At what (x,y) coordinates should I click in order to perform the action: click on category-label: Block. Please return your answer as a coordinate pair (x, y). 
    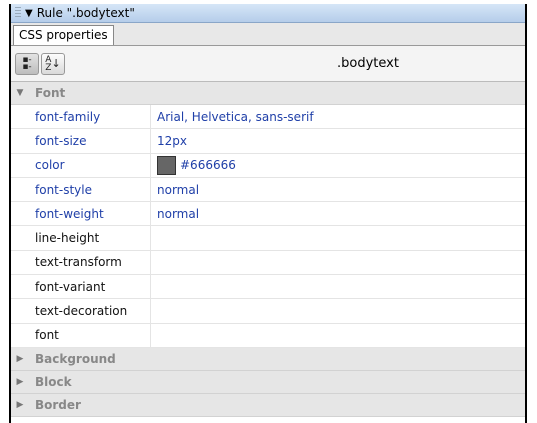
    Looking at the image, I should click on (53, 381).